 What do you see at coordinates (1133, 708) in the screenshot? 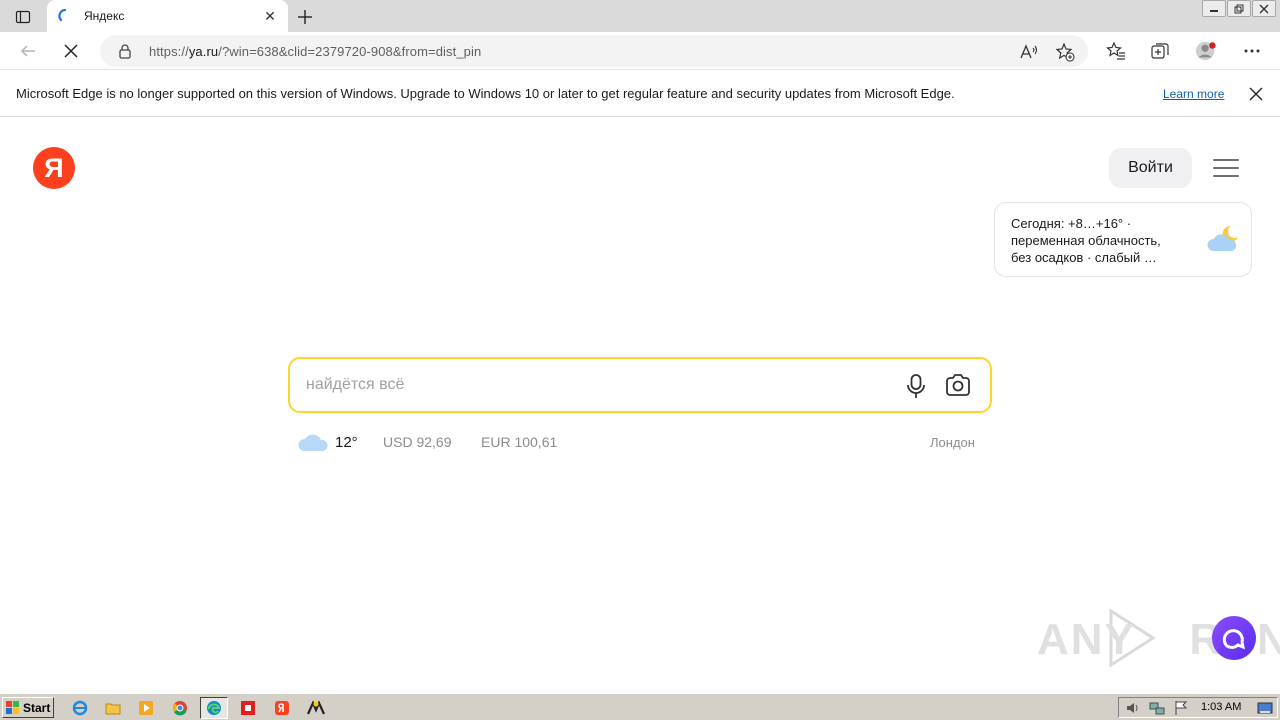
I see `volume-icon` at bounding box center [1133, 708].